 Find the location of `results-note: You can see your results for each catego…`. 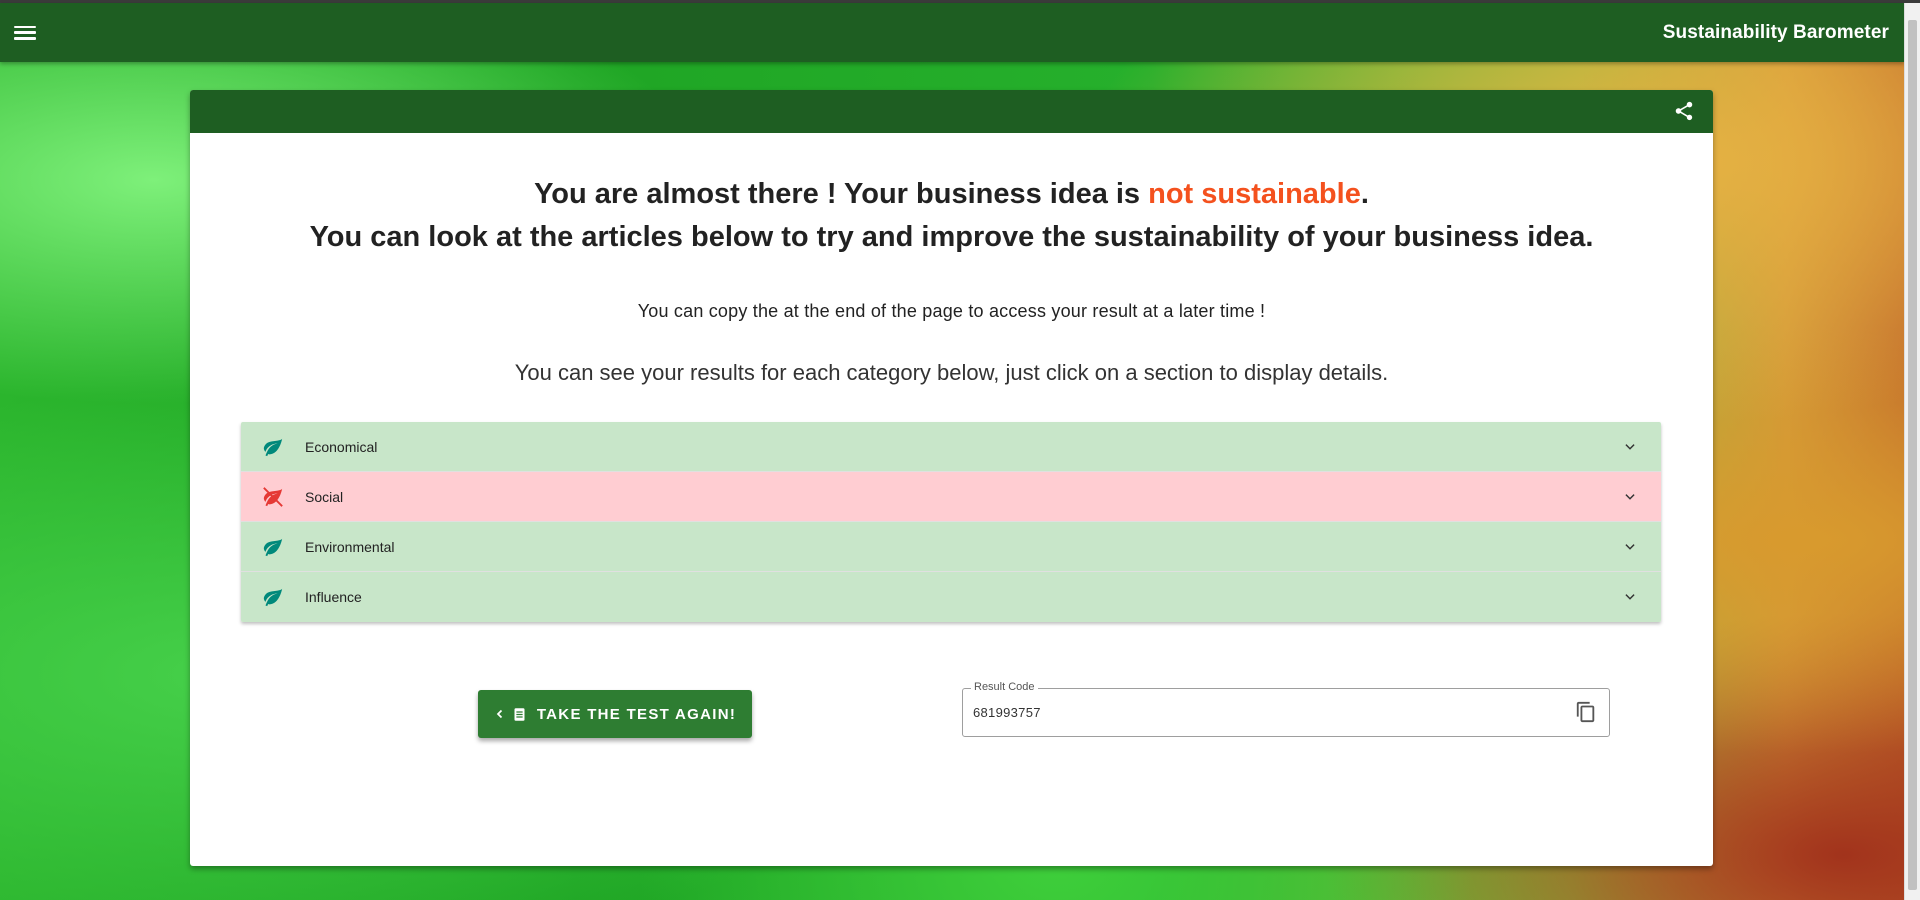

results-note: You can see your results for each catego… is located at coordinates (951, 372).